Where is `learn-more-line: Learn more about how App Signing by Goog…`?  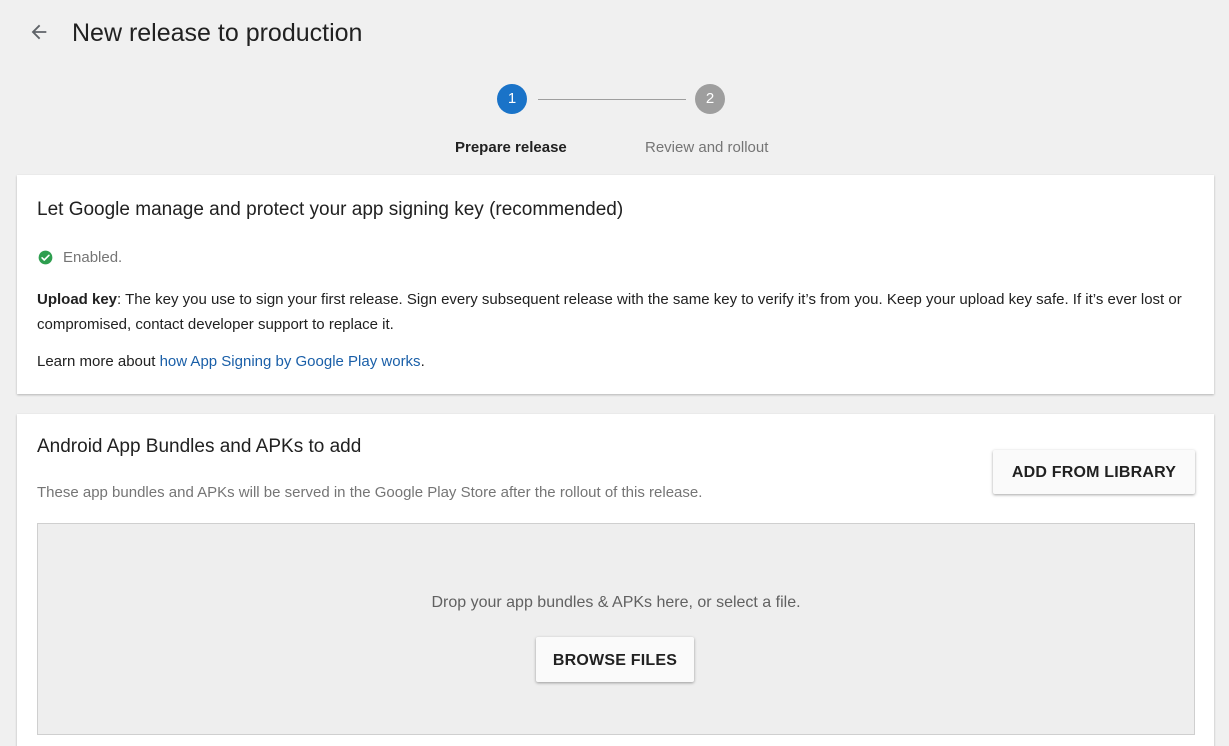 learn-more-line: Learn more about how App Signing by Goog… is located at coordinates (231, 362).